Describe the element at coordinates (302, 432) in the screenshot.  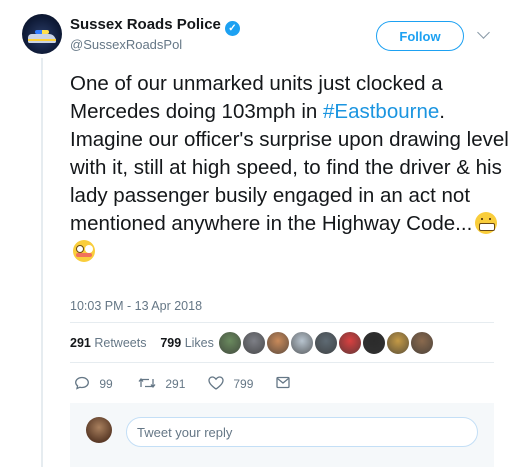
I see `reply-input: Tweet your reply` at that location.